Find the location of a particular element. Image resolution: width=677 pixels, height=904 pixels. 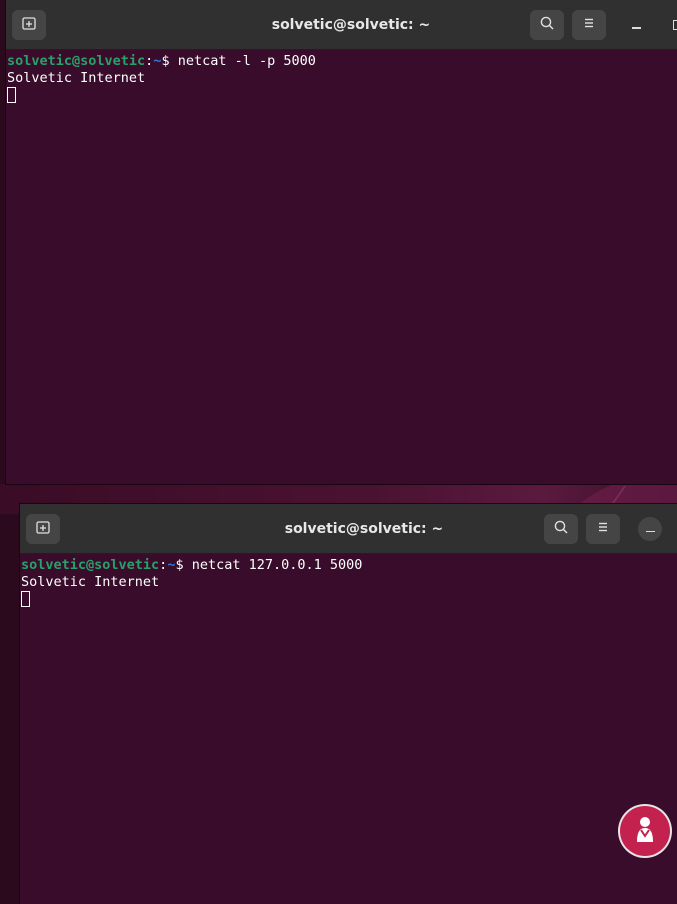

command-line: solvetic@solvetic:~$ netcat -l -p 5000 is located at coordinates (342, 61).